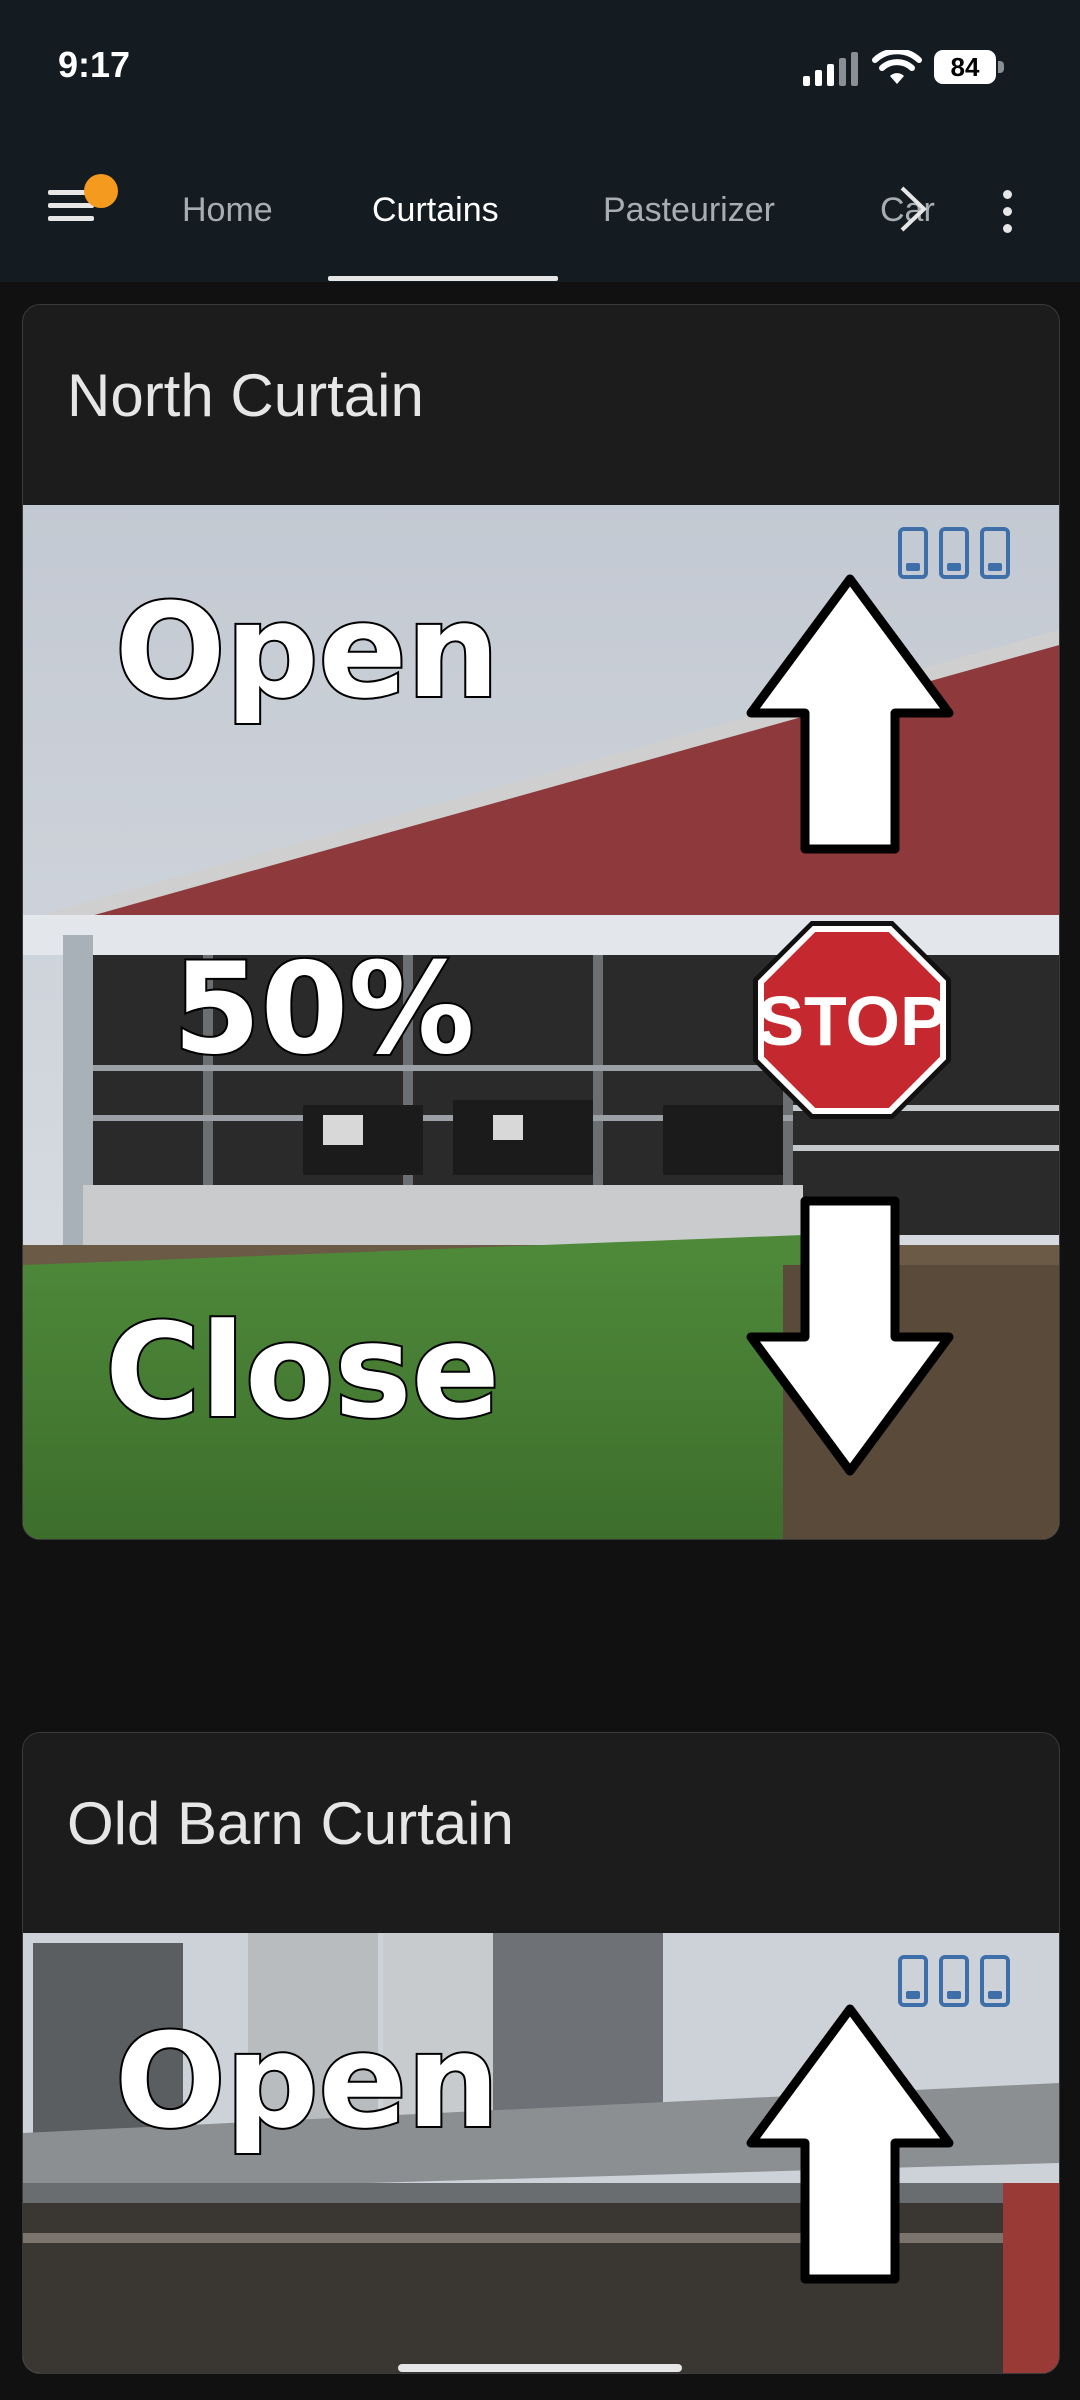 Image resolution: width=1080 pixels, height=2400 pixels. Describe the element at coordinates (1007, 214) in the screenshot. I see `more-vertical-icon` at that location.